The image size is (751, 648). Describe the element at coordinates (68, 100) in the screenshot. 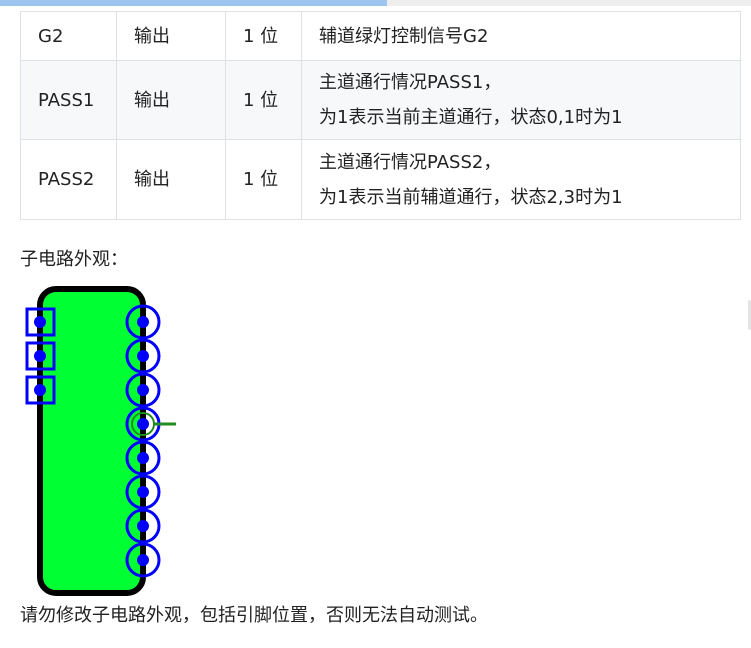

I see `pin-name-cell: PASS1` at that location.